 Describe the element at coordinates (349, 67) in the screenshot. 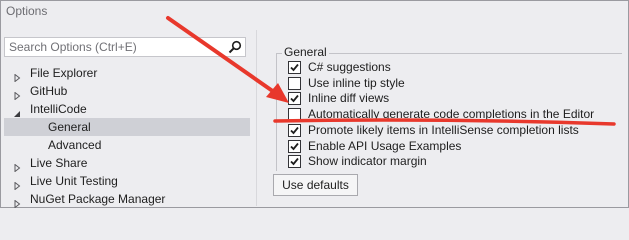

I see `option-label: C# suggestions` at that location.